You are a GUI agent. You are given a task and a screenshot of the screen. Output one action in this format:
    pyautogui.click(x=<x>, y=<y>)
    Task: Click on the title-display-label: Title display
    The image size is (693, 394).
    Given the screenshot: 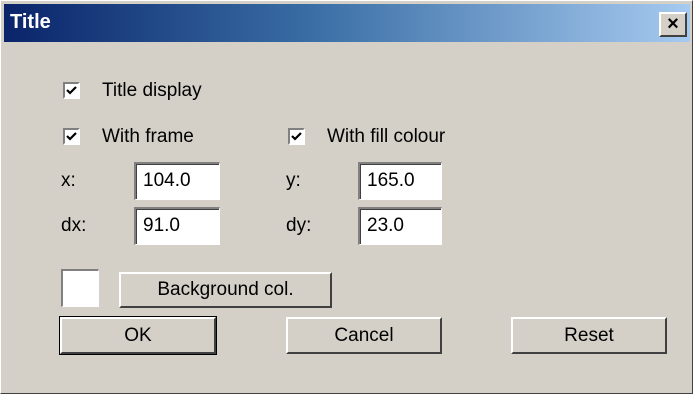 What is the action you would take?
    pyautogui.click(x=152, y=90)
    